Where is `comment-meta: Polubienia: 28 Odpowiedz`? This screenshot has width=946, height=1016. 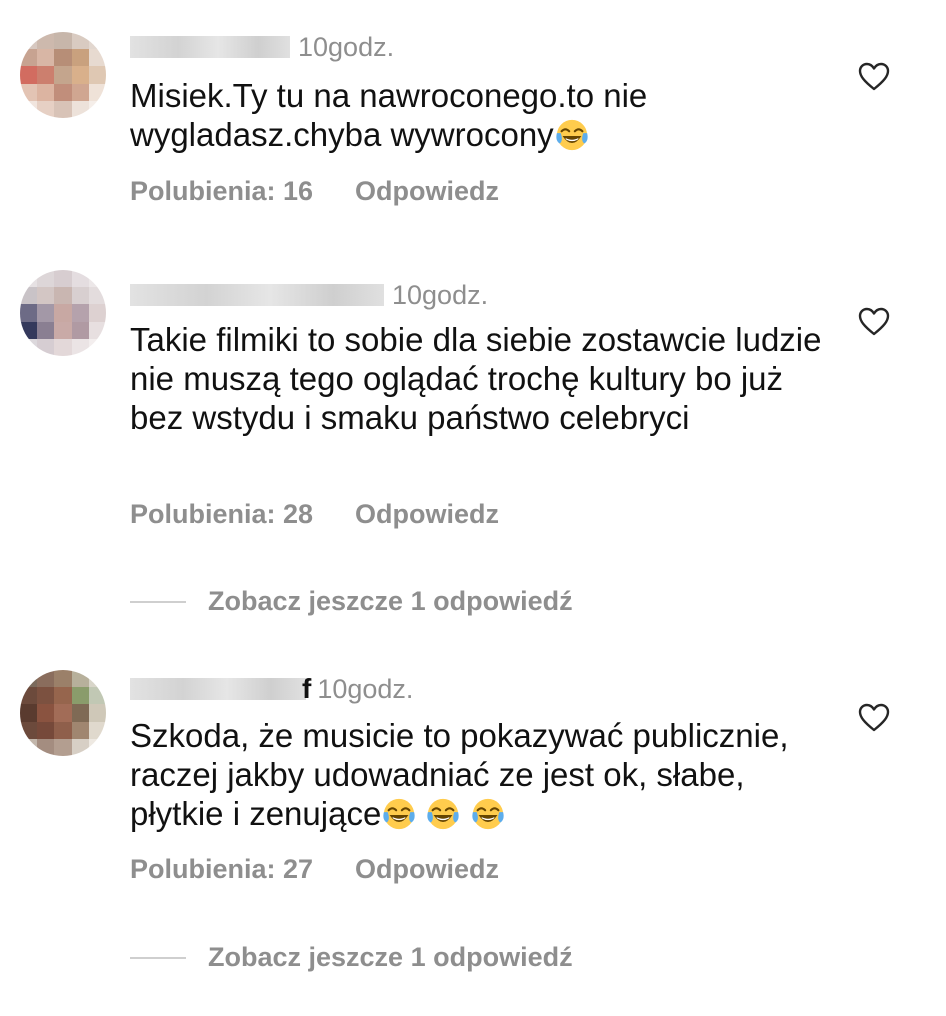 comment-meta: Polubienia: 28 Odpowiedz is located at coordinates (314, 514).